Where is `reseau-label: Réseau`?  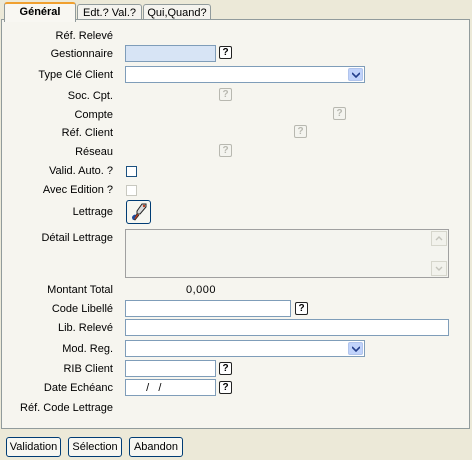 reseau-label: Réseau is located at coordinates (94, 152).